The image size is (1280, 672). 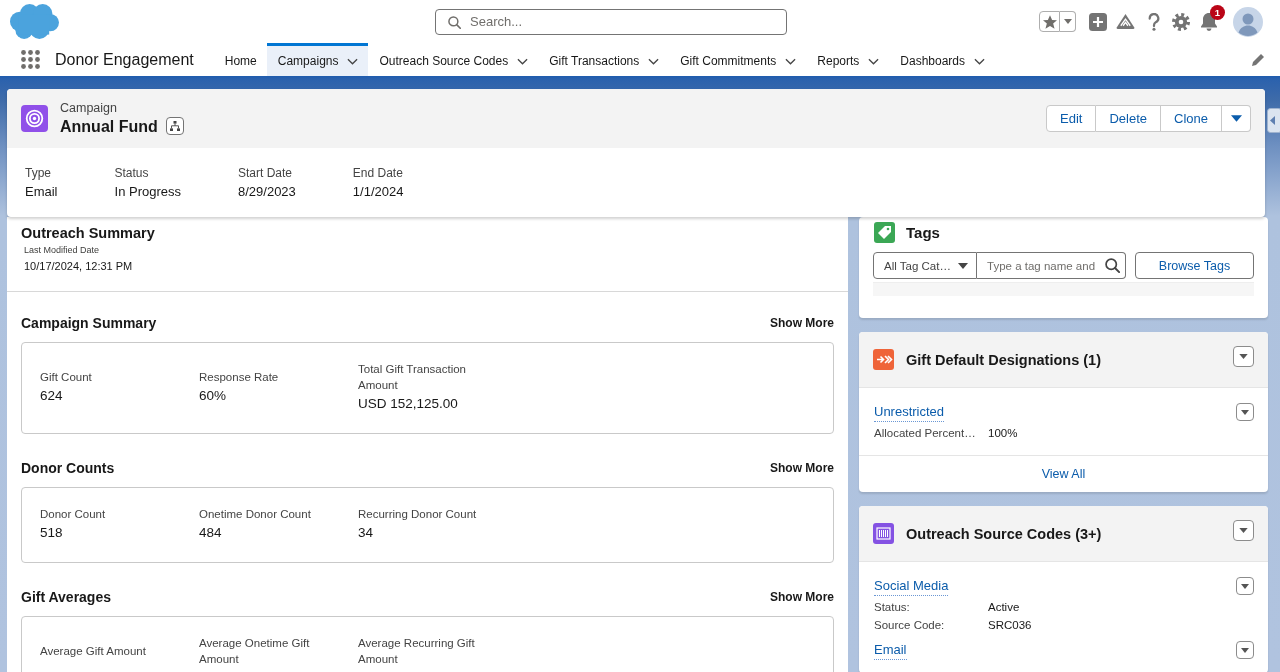 I want to click on action-button: Clone, so click(x=1191, y=118).